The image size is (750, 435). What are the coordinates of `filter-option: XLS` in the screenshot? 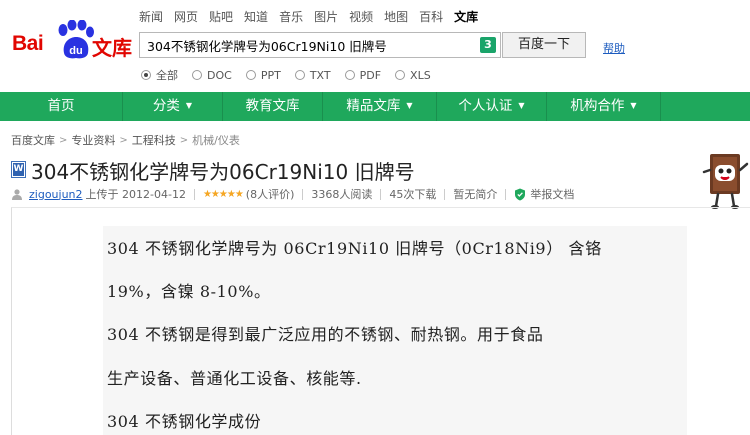 It's located at (413, 75).